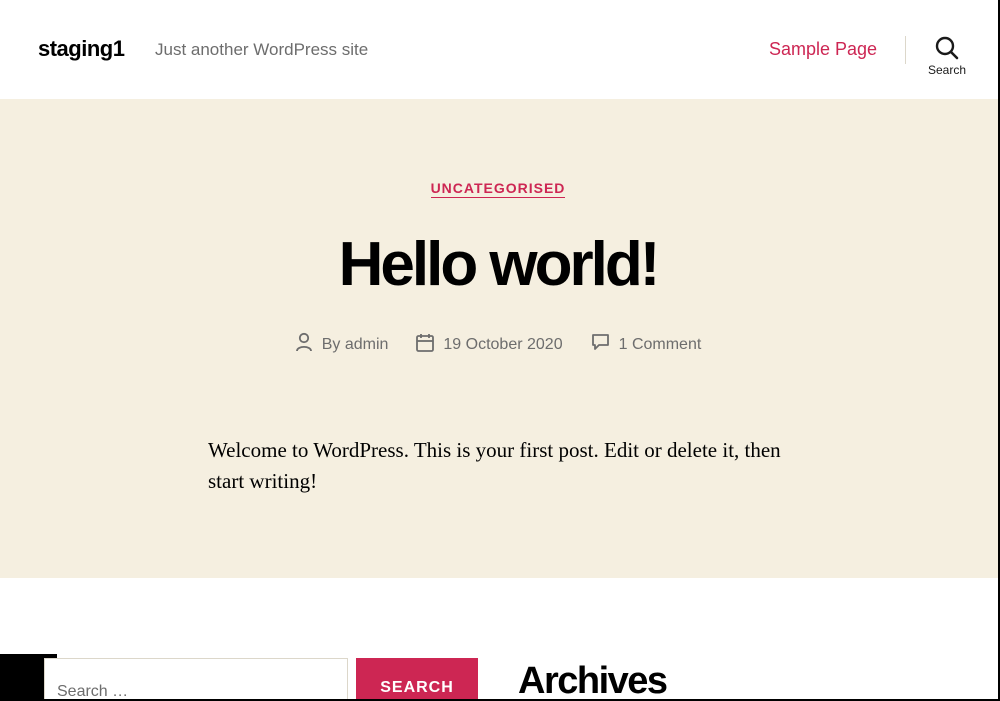  Describe the element at coordinates (905, 50) in the screenshot. I see `header-divider` at that location.